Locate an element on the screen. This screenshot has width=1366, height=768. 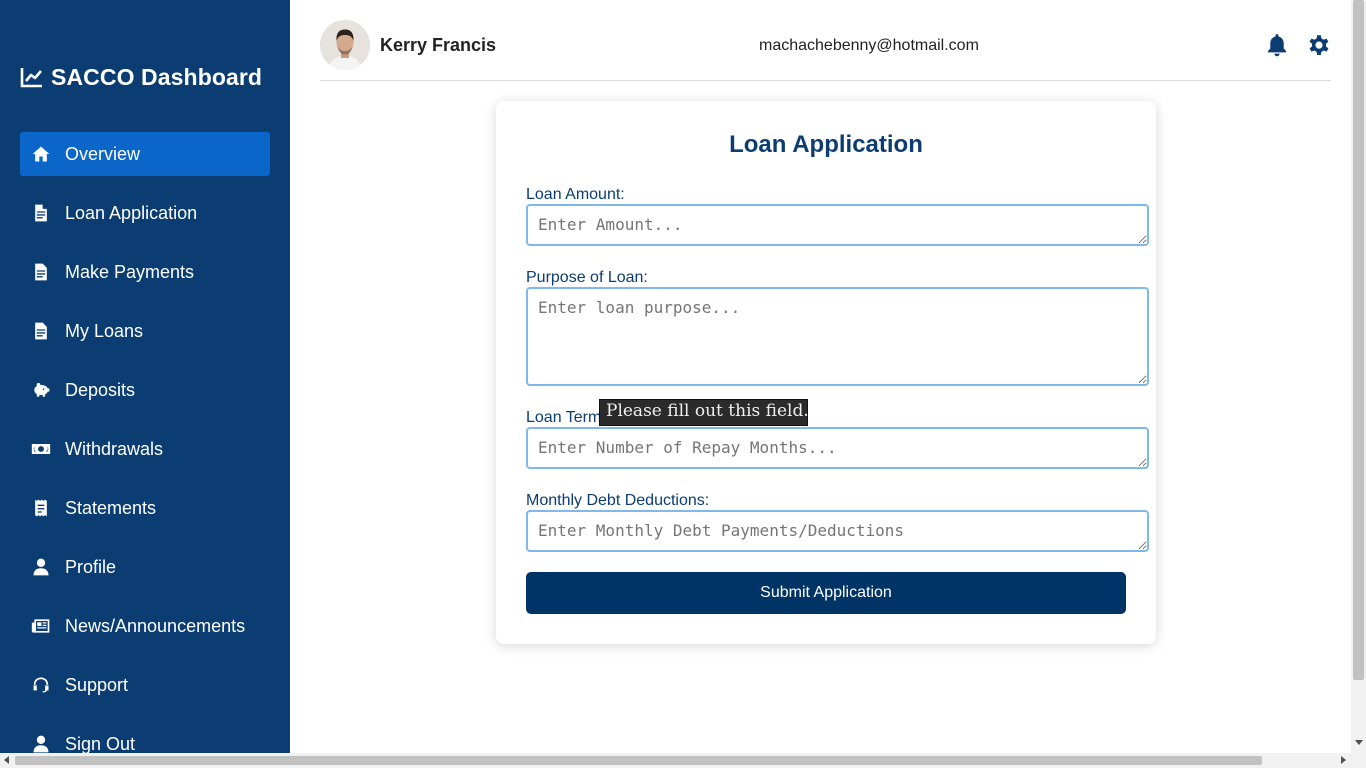
sidebar-item-news: News/Announcements is located at coordinates (145, 626).